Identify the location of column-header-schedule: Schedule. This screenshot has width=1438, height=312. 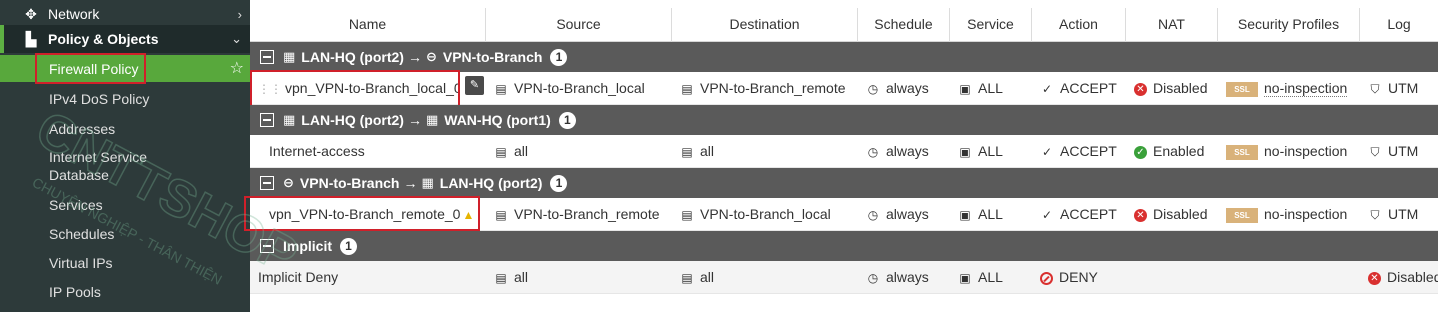
(904, 25).